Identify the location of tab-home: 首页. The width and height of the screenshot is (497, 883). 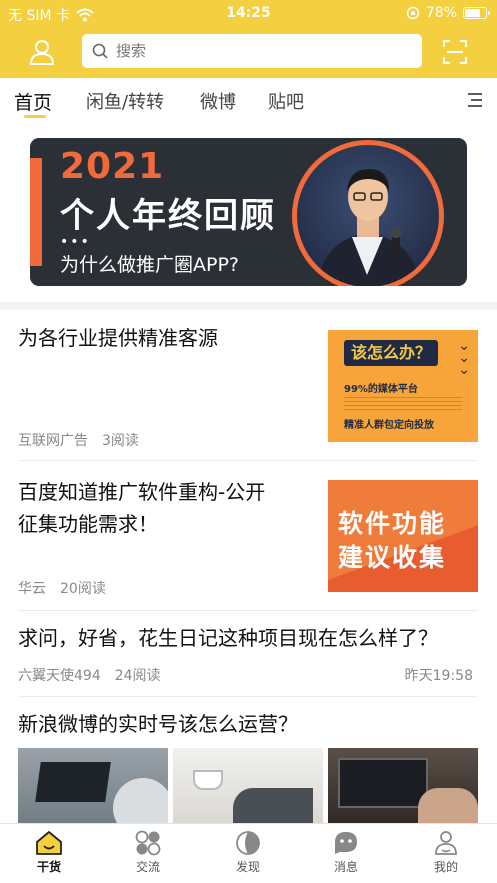
(33, 101).